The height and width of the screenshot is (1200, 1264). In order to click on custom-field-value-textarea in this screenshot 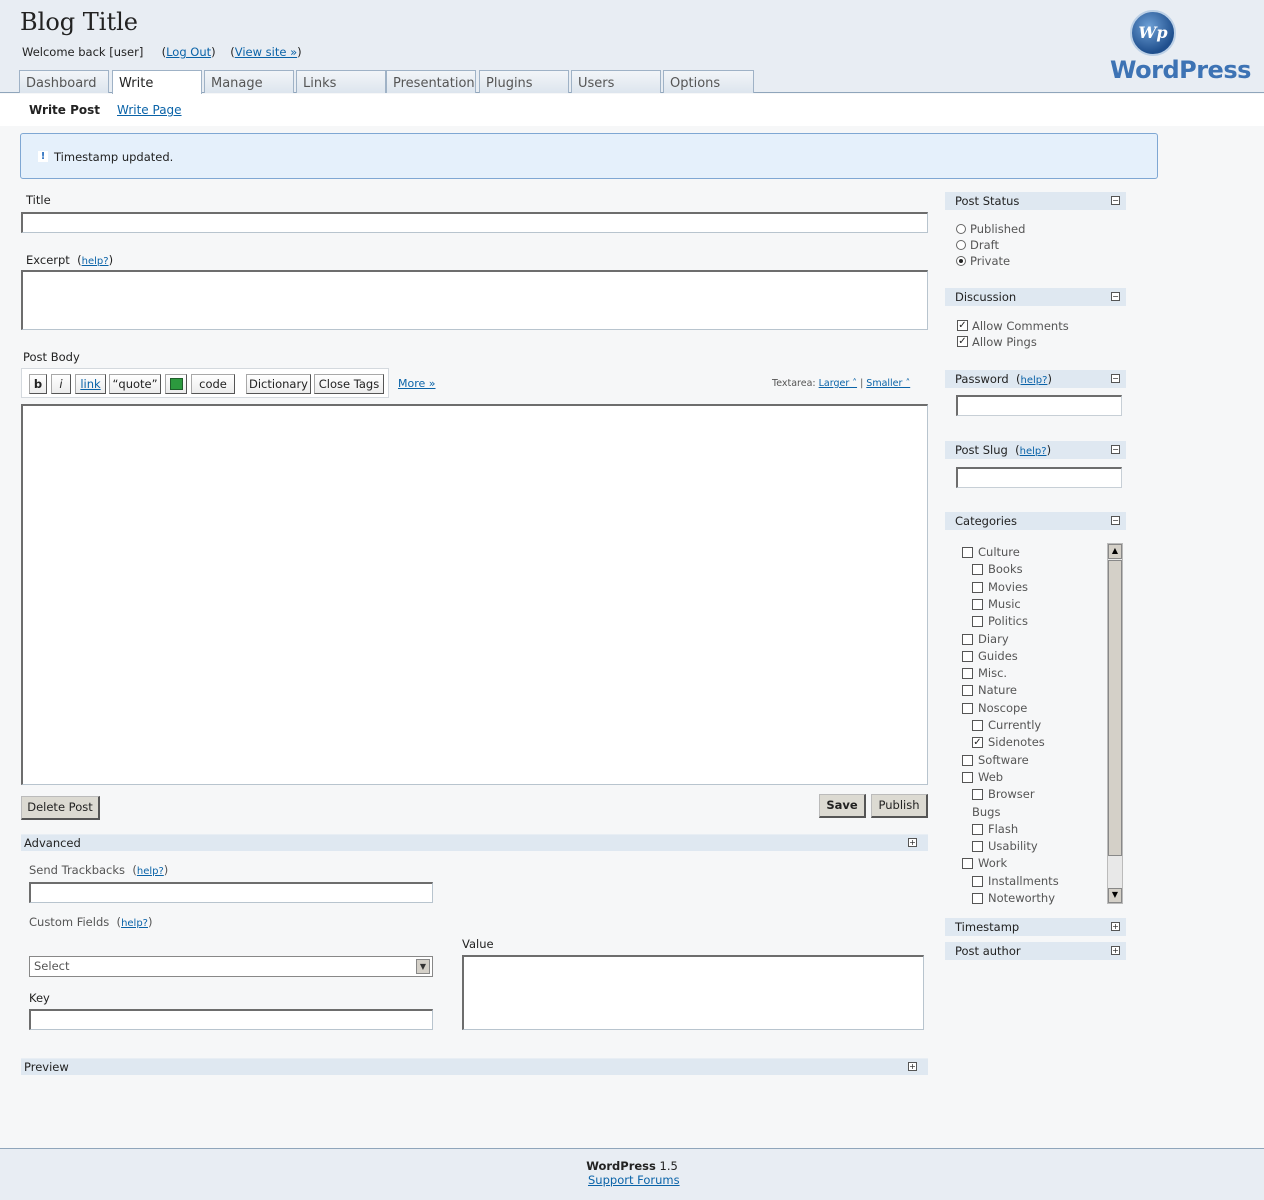, I will do `click(693, 992)`.